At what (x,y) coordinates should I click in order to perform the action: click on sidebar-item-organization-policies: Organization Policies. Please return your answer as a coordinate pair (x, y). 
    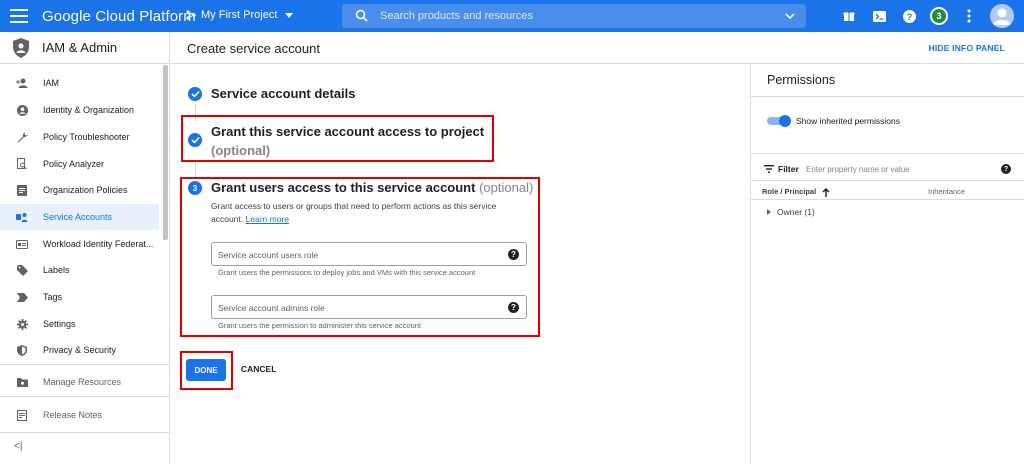
    Looking at the image, I should click on (79, 190).